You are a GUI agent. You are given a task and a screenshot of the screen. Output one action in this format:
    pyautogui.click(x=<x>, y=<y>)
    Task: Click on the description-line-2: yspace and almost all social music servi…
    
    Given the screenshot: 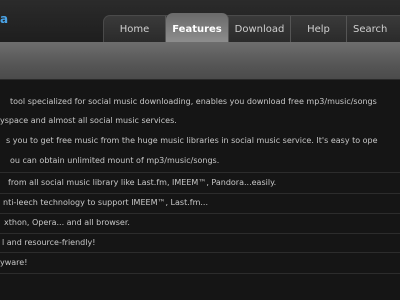 What is the action you would take?
    pyautogui.click(x=88, y=120)
    